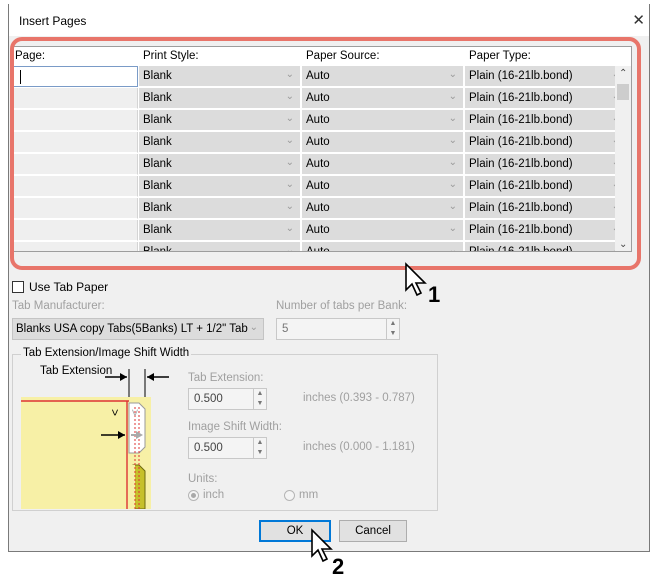  I want to click on cancel-button: Cancel, so click(373, 531).